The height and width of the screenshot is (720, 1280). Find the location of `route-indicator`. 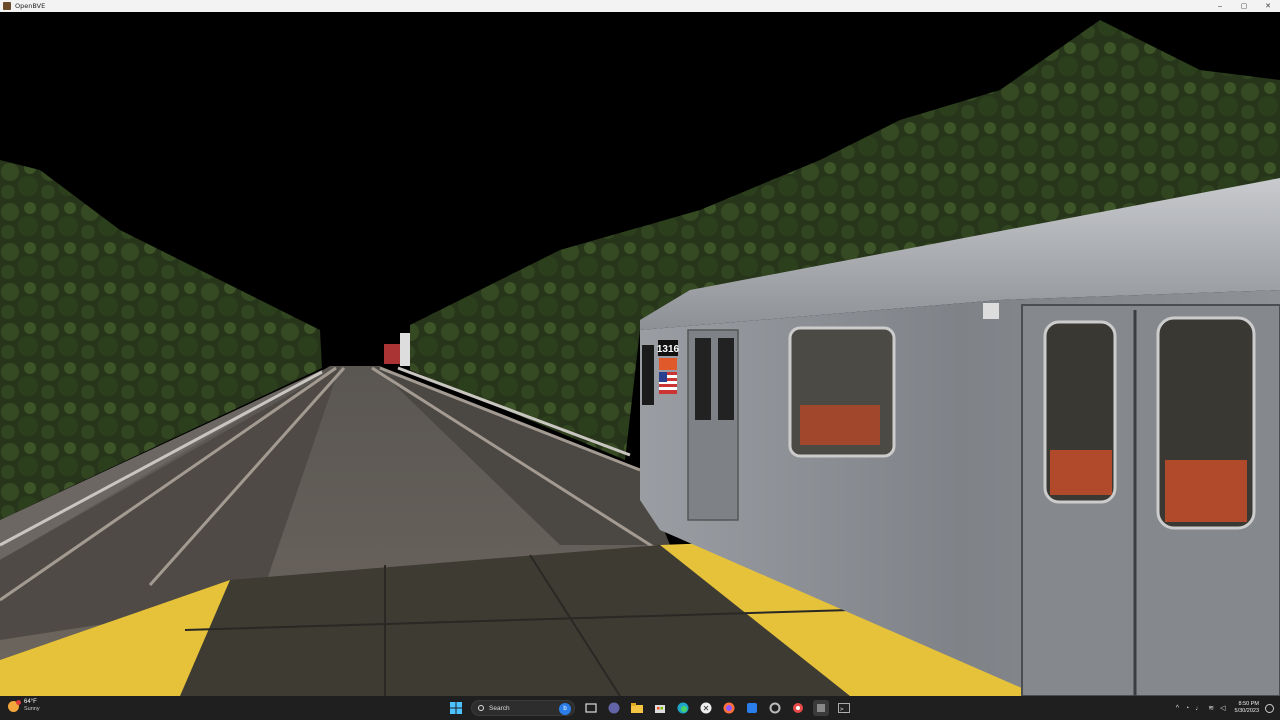

route-indicator is located at coordinates (668, 364).